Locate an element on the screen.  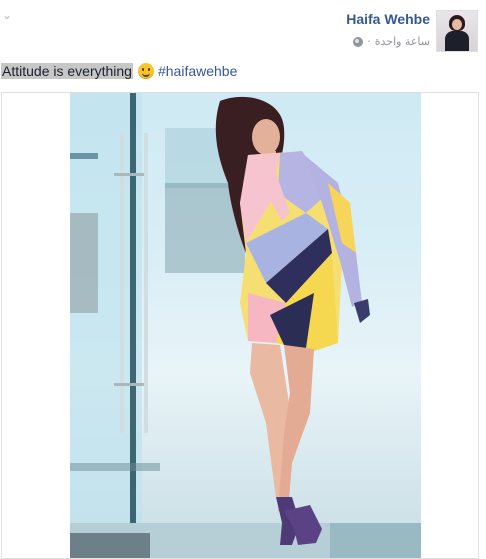
highlighted-text: Attitude is everything is located at coordinates (67, 71).